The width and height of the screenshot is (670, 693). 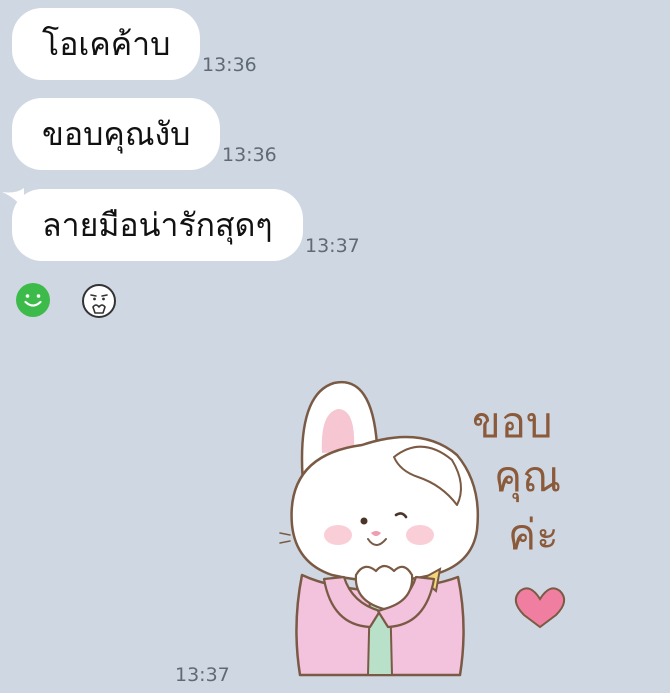 I want to click on sticker-caption-line: ขอบ, so click(x=512, y=422).